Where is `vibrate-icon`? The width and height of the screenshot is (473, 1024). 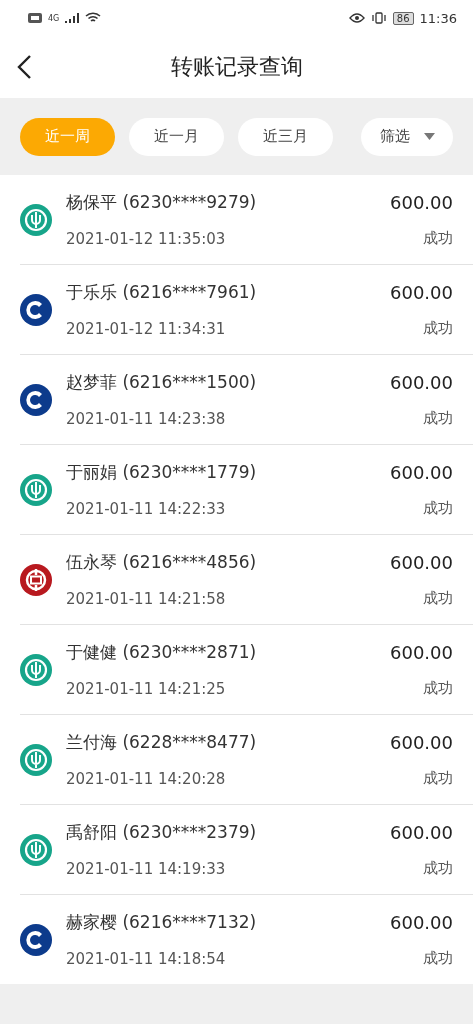 vibrate-icon is located at coordinates (378, 18).